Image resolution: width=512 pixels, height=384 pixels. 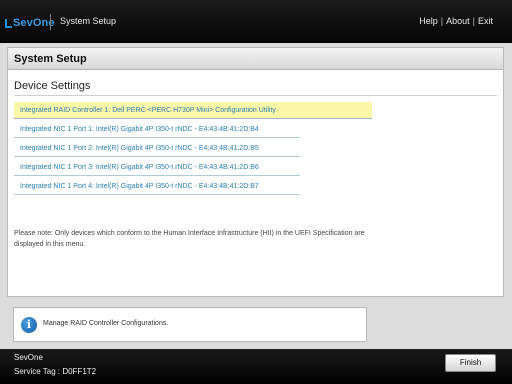 I want to click on logo-mark-icon, so click(x=8, y=23).